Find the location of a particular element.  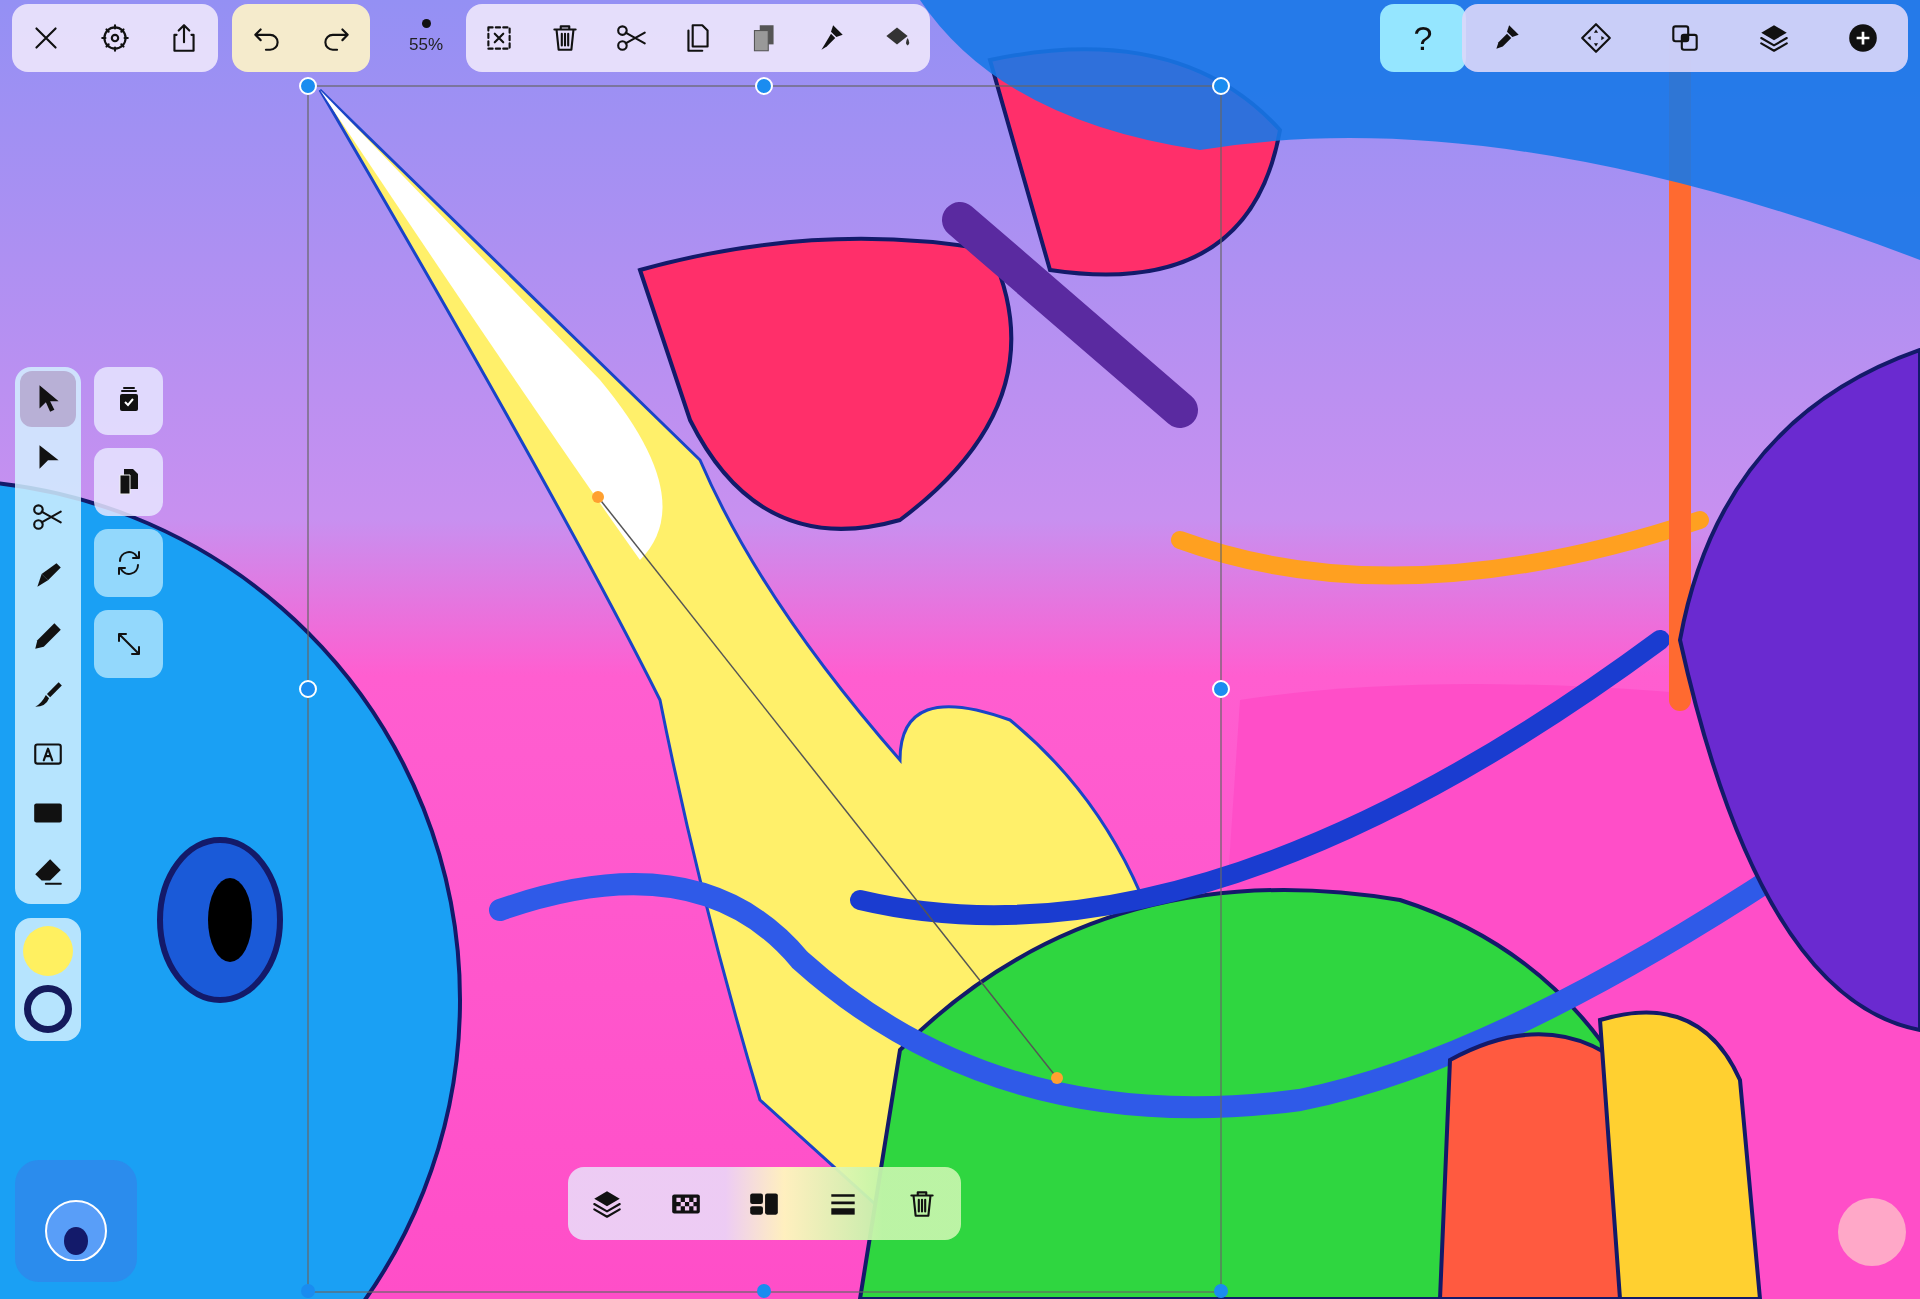

archive-button is located at coordinates (128, 401).